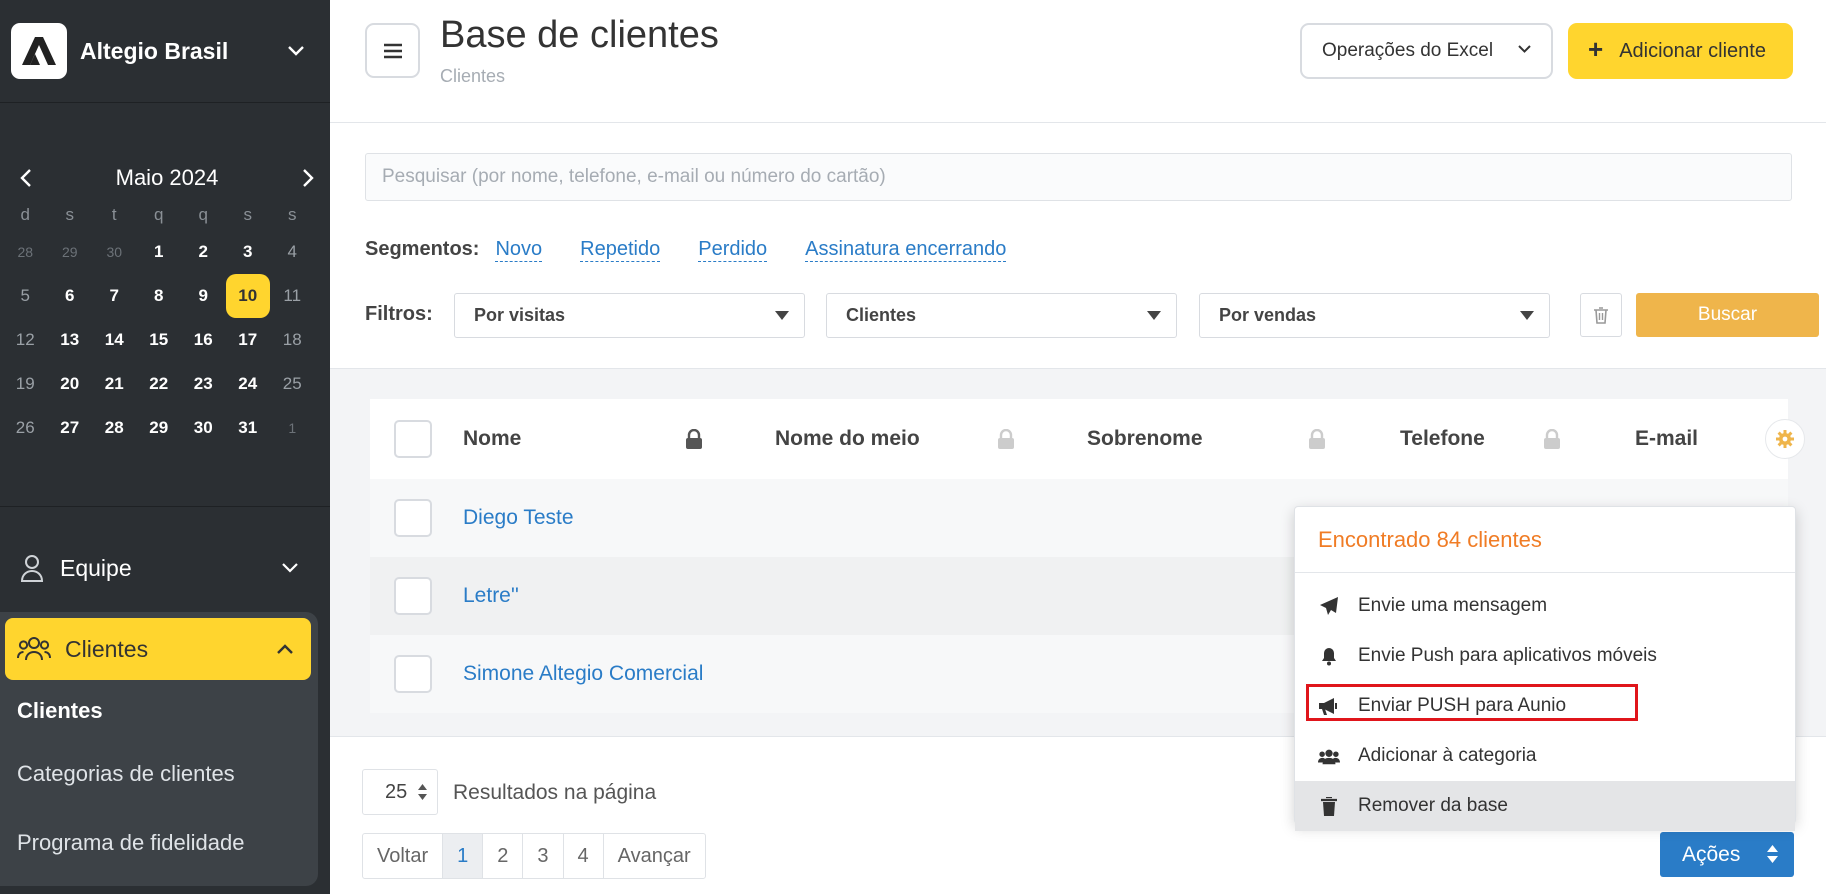 This screenshot has width=1826, height=894. I want to click on calendar-day: 11, so click(292, 296).